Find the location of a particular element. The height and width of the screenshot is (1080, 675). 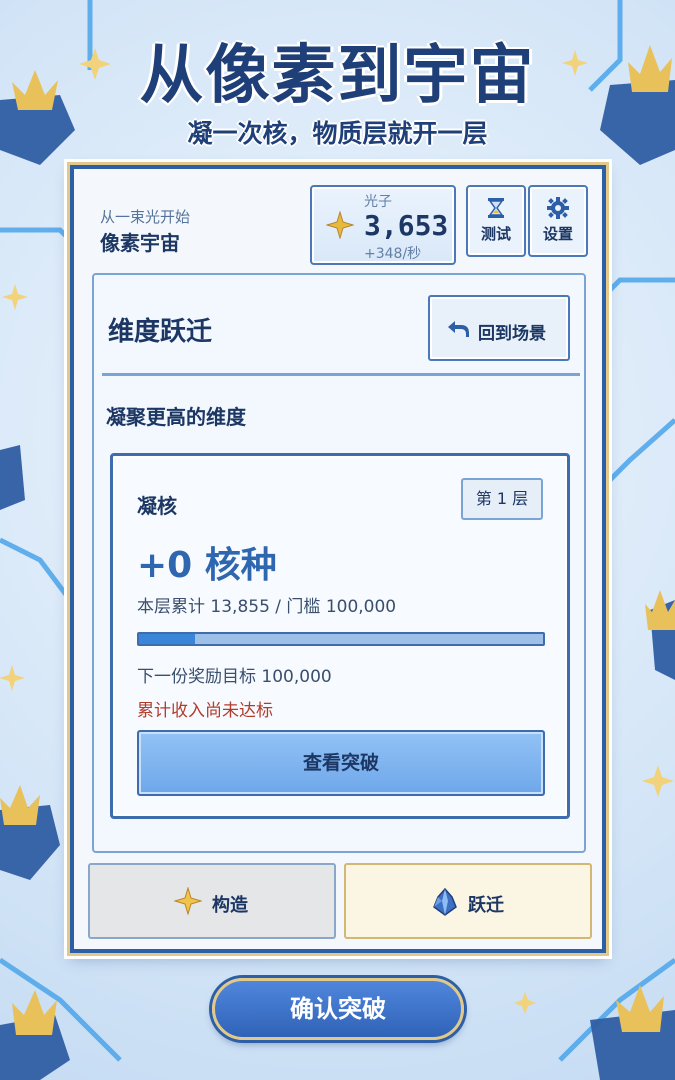

tab-jump-label: 跃迁 is located at coordinates (486, 905).